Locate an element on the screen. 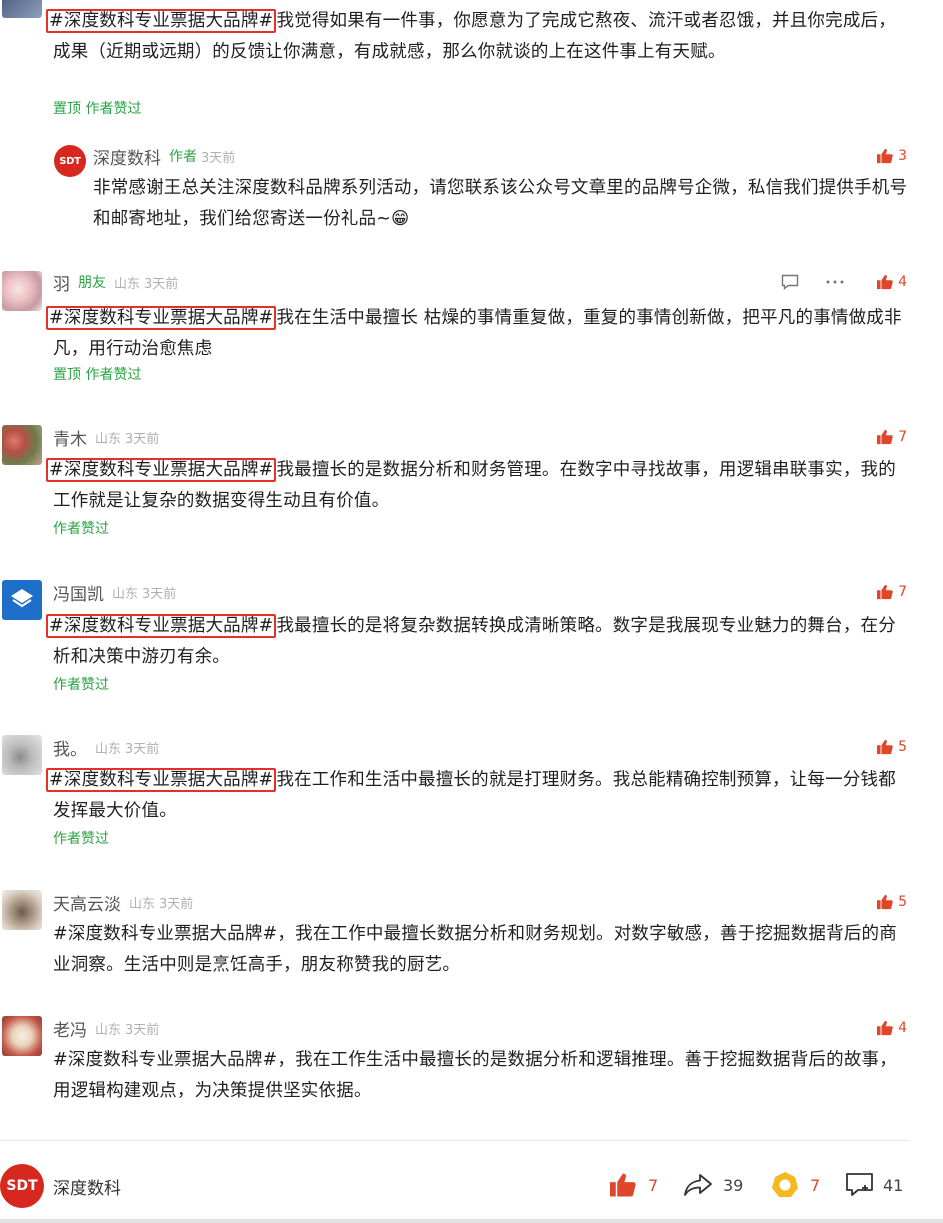  logo-icon is located at coordinates (22, 598).